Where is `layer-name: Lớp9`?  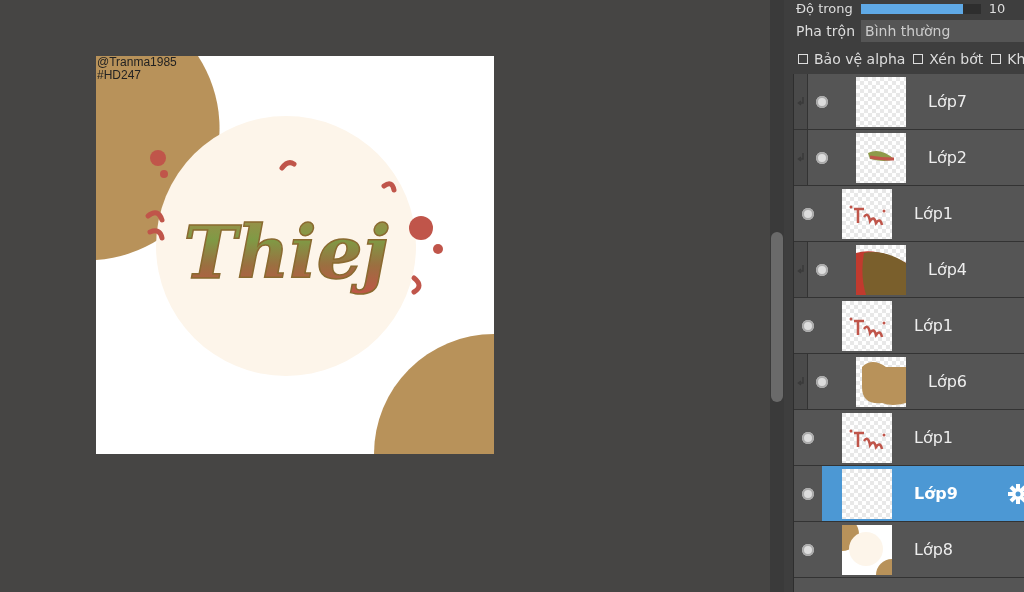 layer-name: Lớp9 is located at coordinates (936, 493).